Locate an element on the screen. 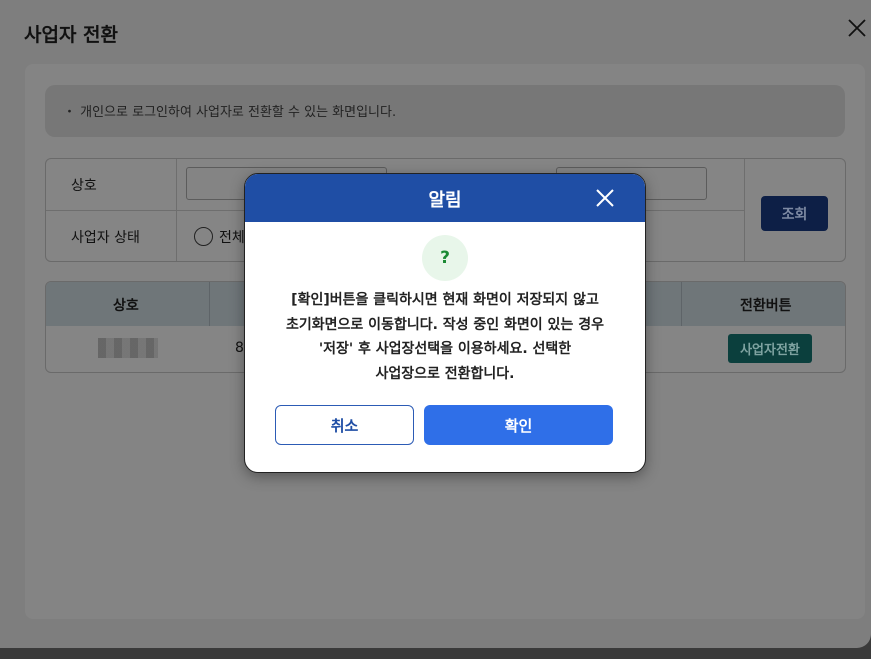 This screenshot has height=659, width=871. column-divider is located at coordinates (176, 210).